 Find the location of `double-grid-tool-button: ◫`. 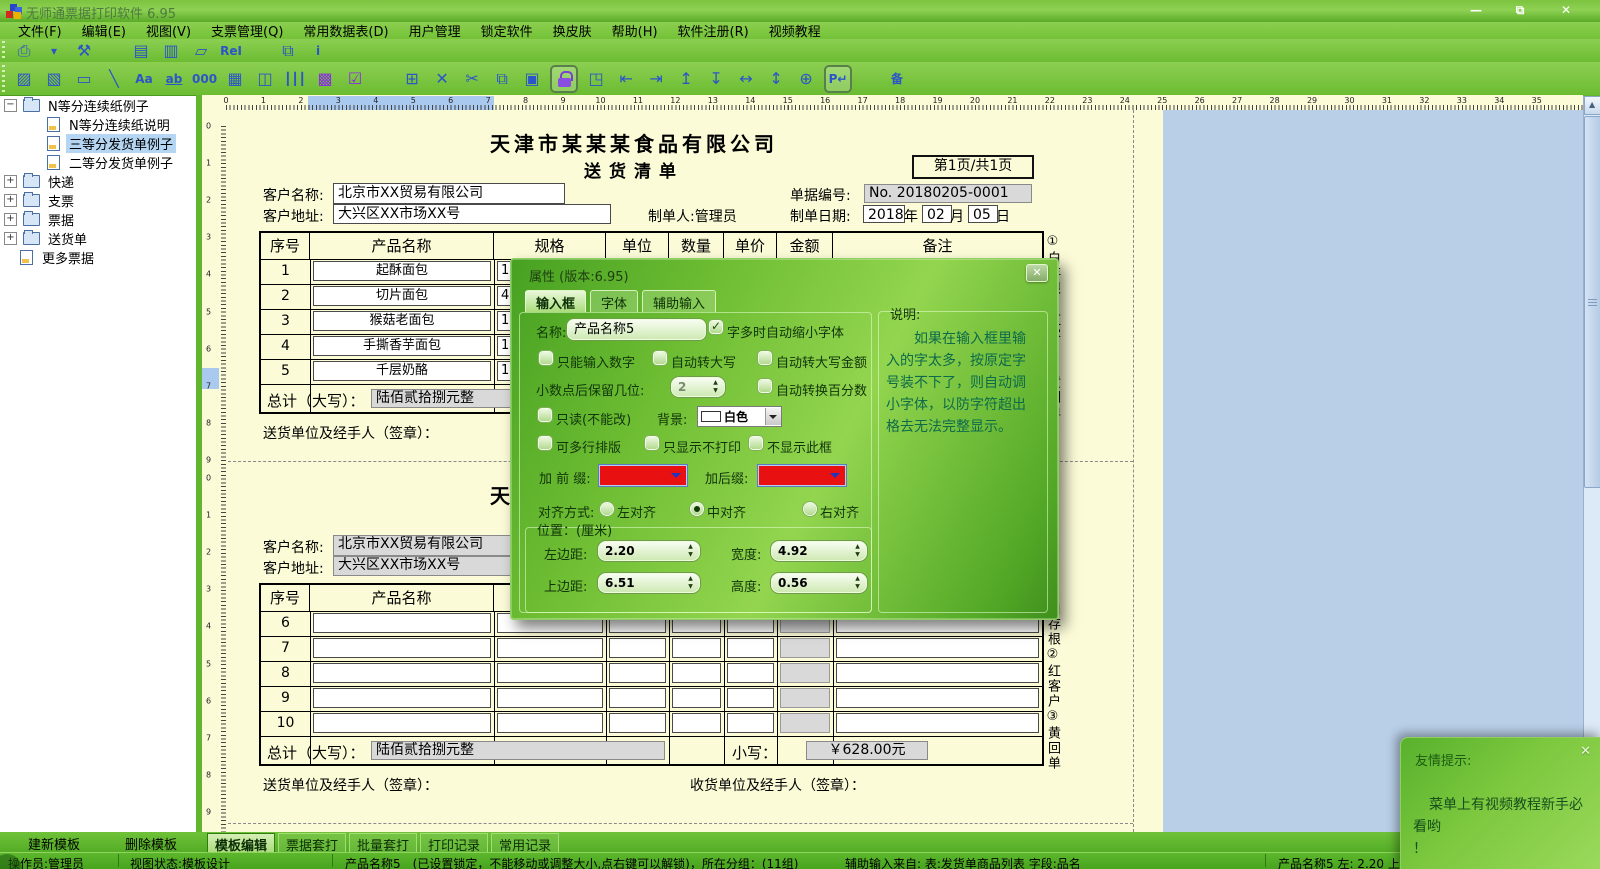

double-grid-tool-button: ◫ is located at coordinates (265, 79).